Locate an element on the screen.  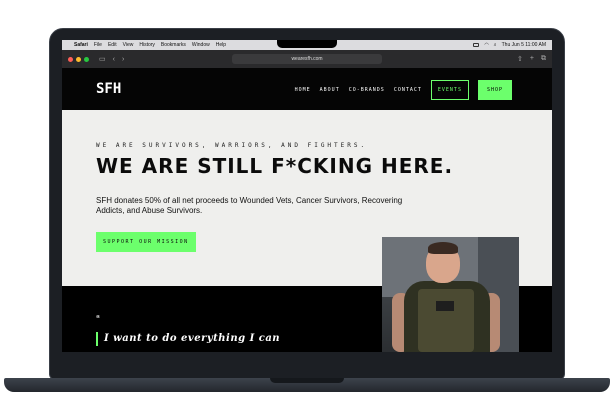
quote-accent-bar is located at coordinates (97, 339).